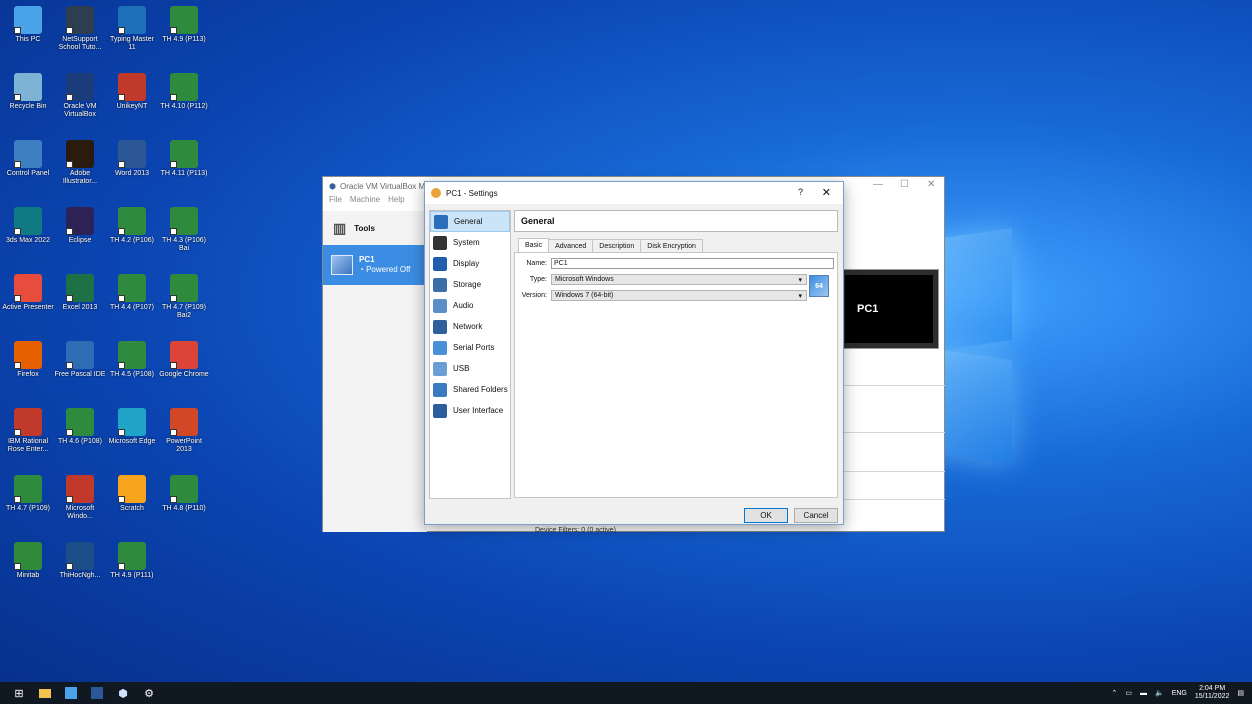  Describe the element at coordinates (1128, 693) in the screenshot. I see `network-icon: ▭` at that location.